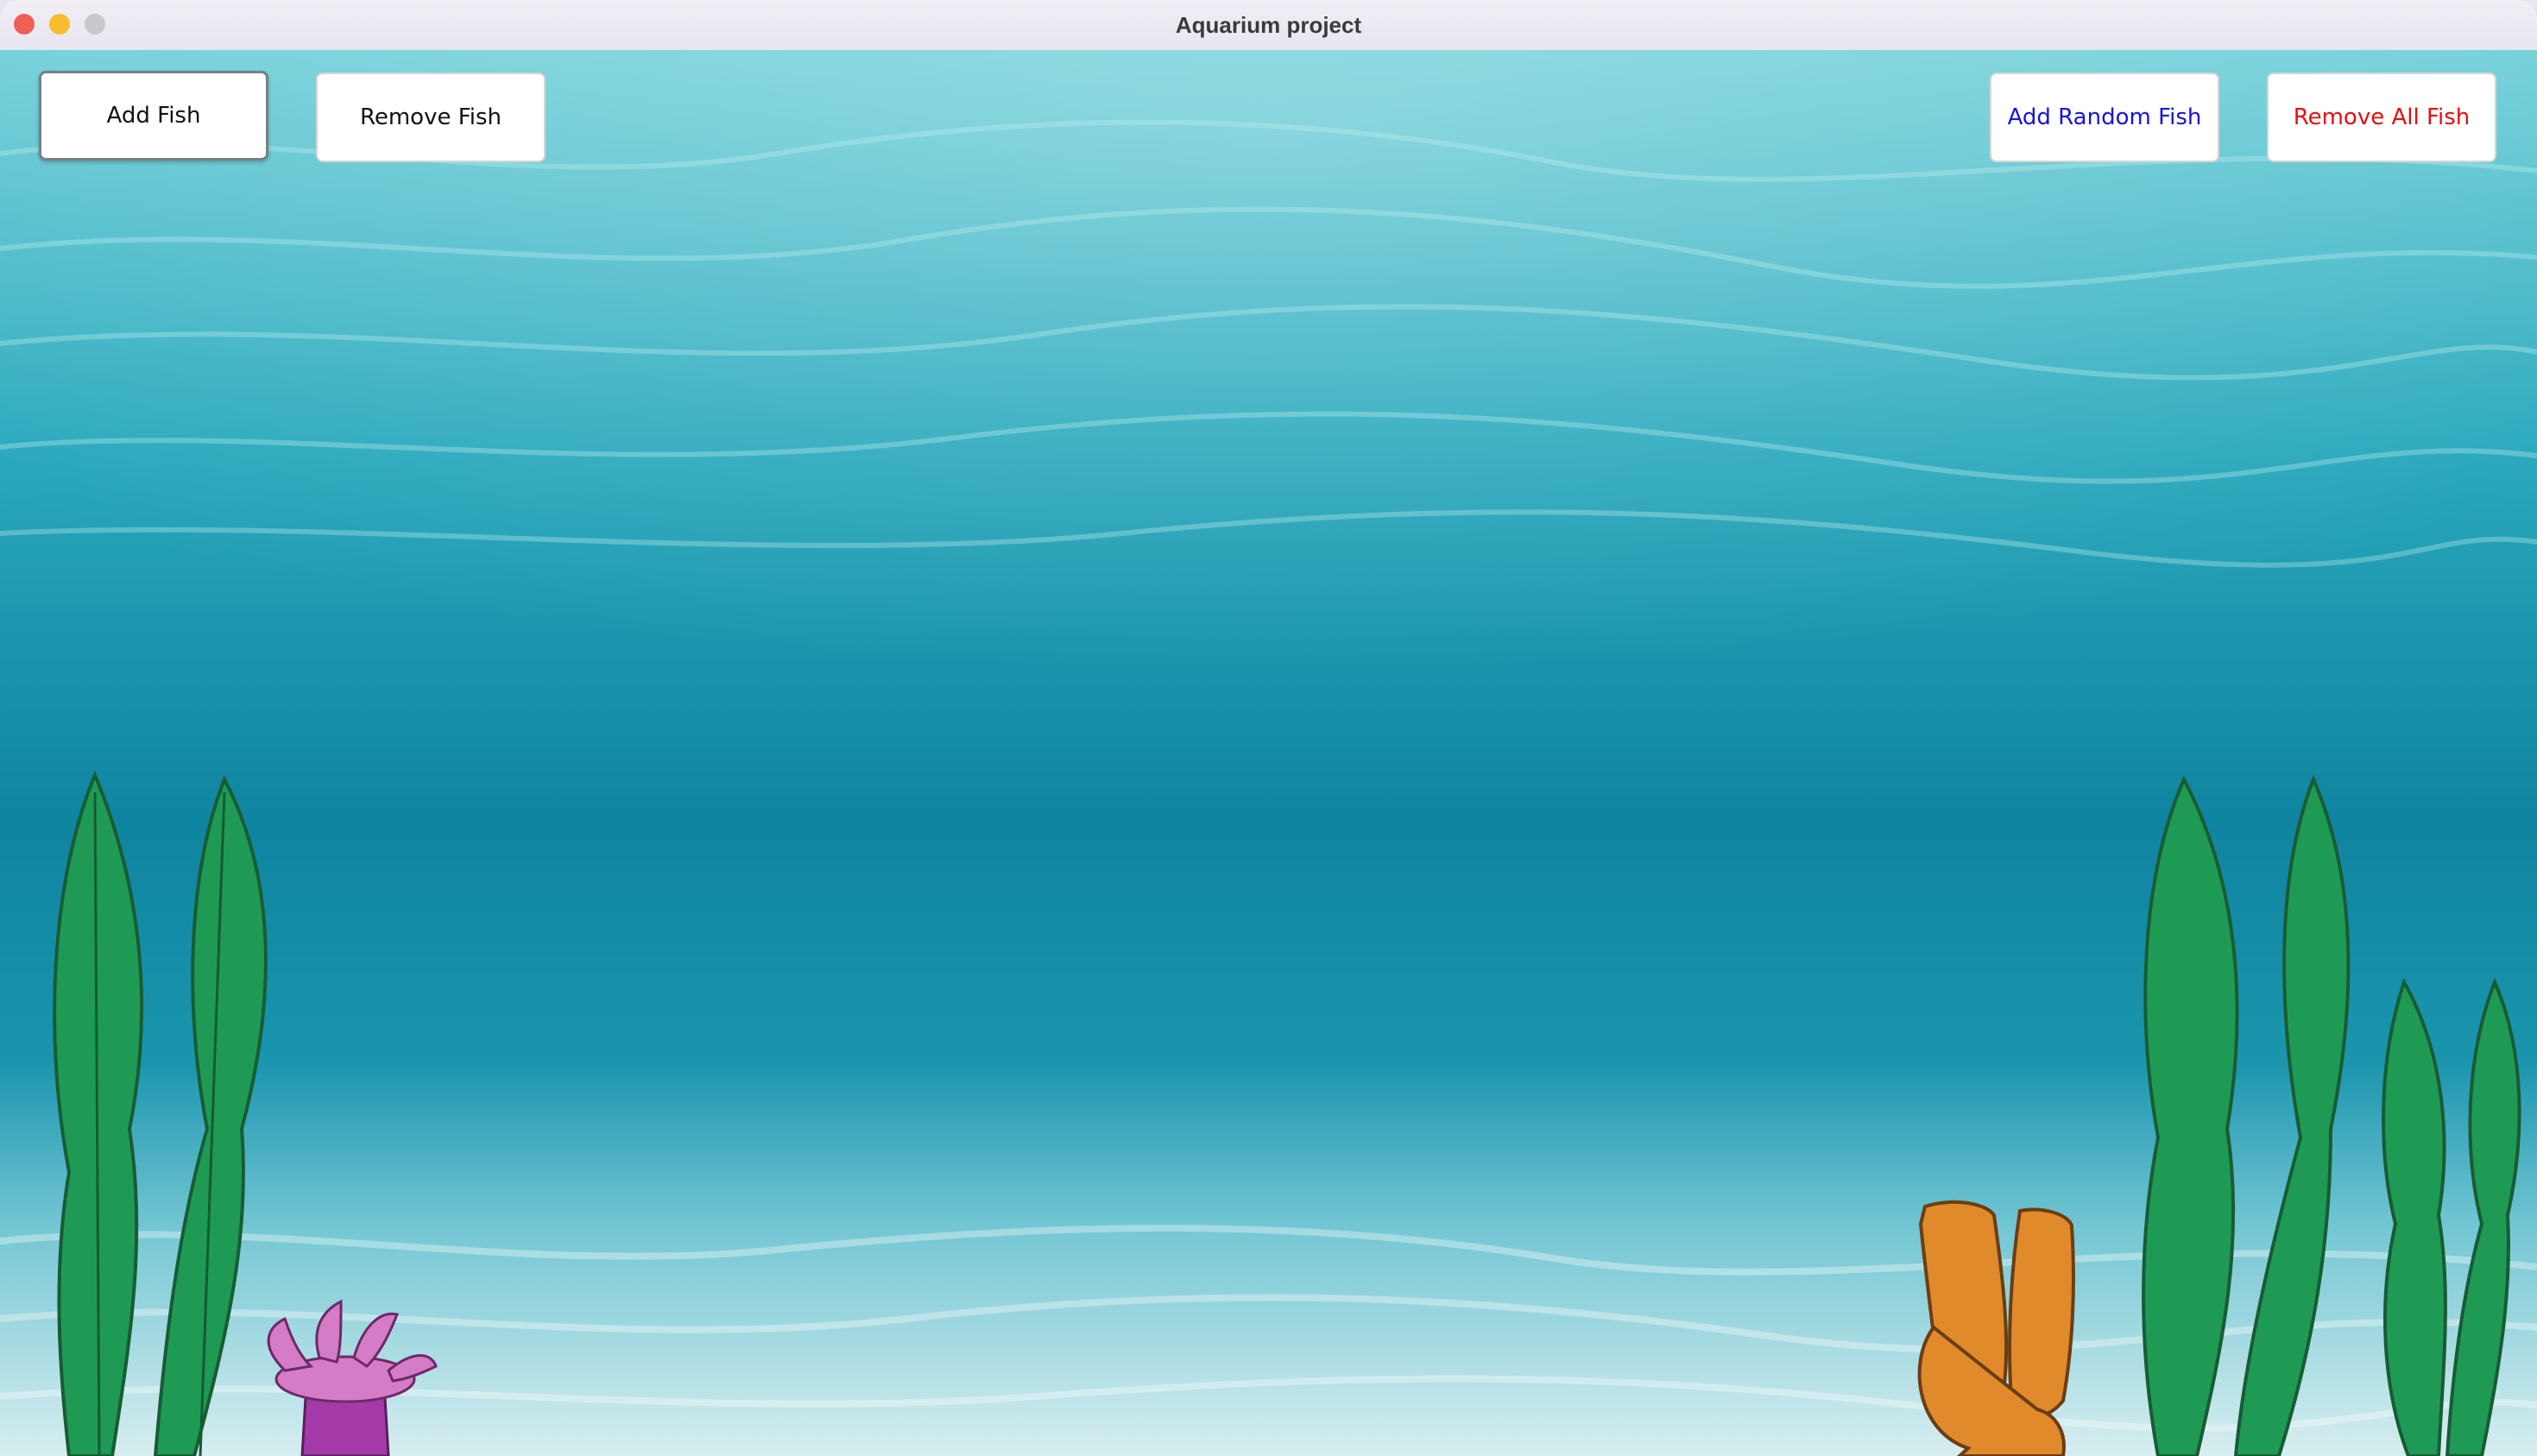  What do you see at coordinates (153, 116) in the screenshot?
I see `add-fish-button: Add Fish` at bounding box center [153, 116].